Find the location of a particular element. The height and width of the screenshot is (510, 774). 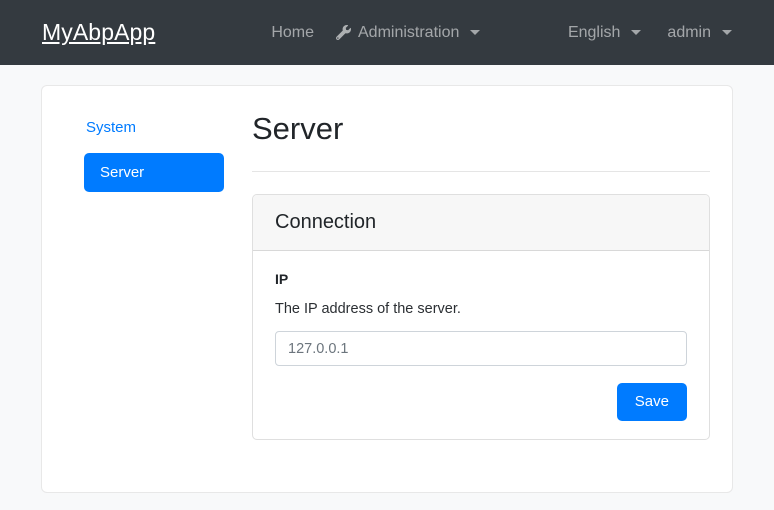

page-title: Server is located at coordinates (298, 128).